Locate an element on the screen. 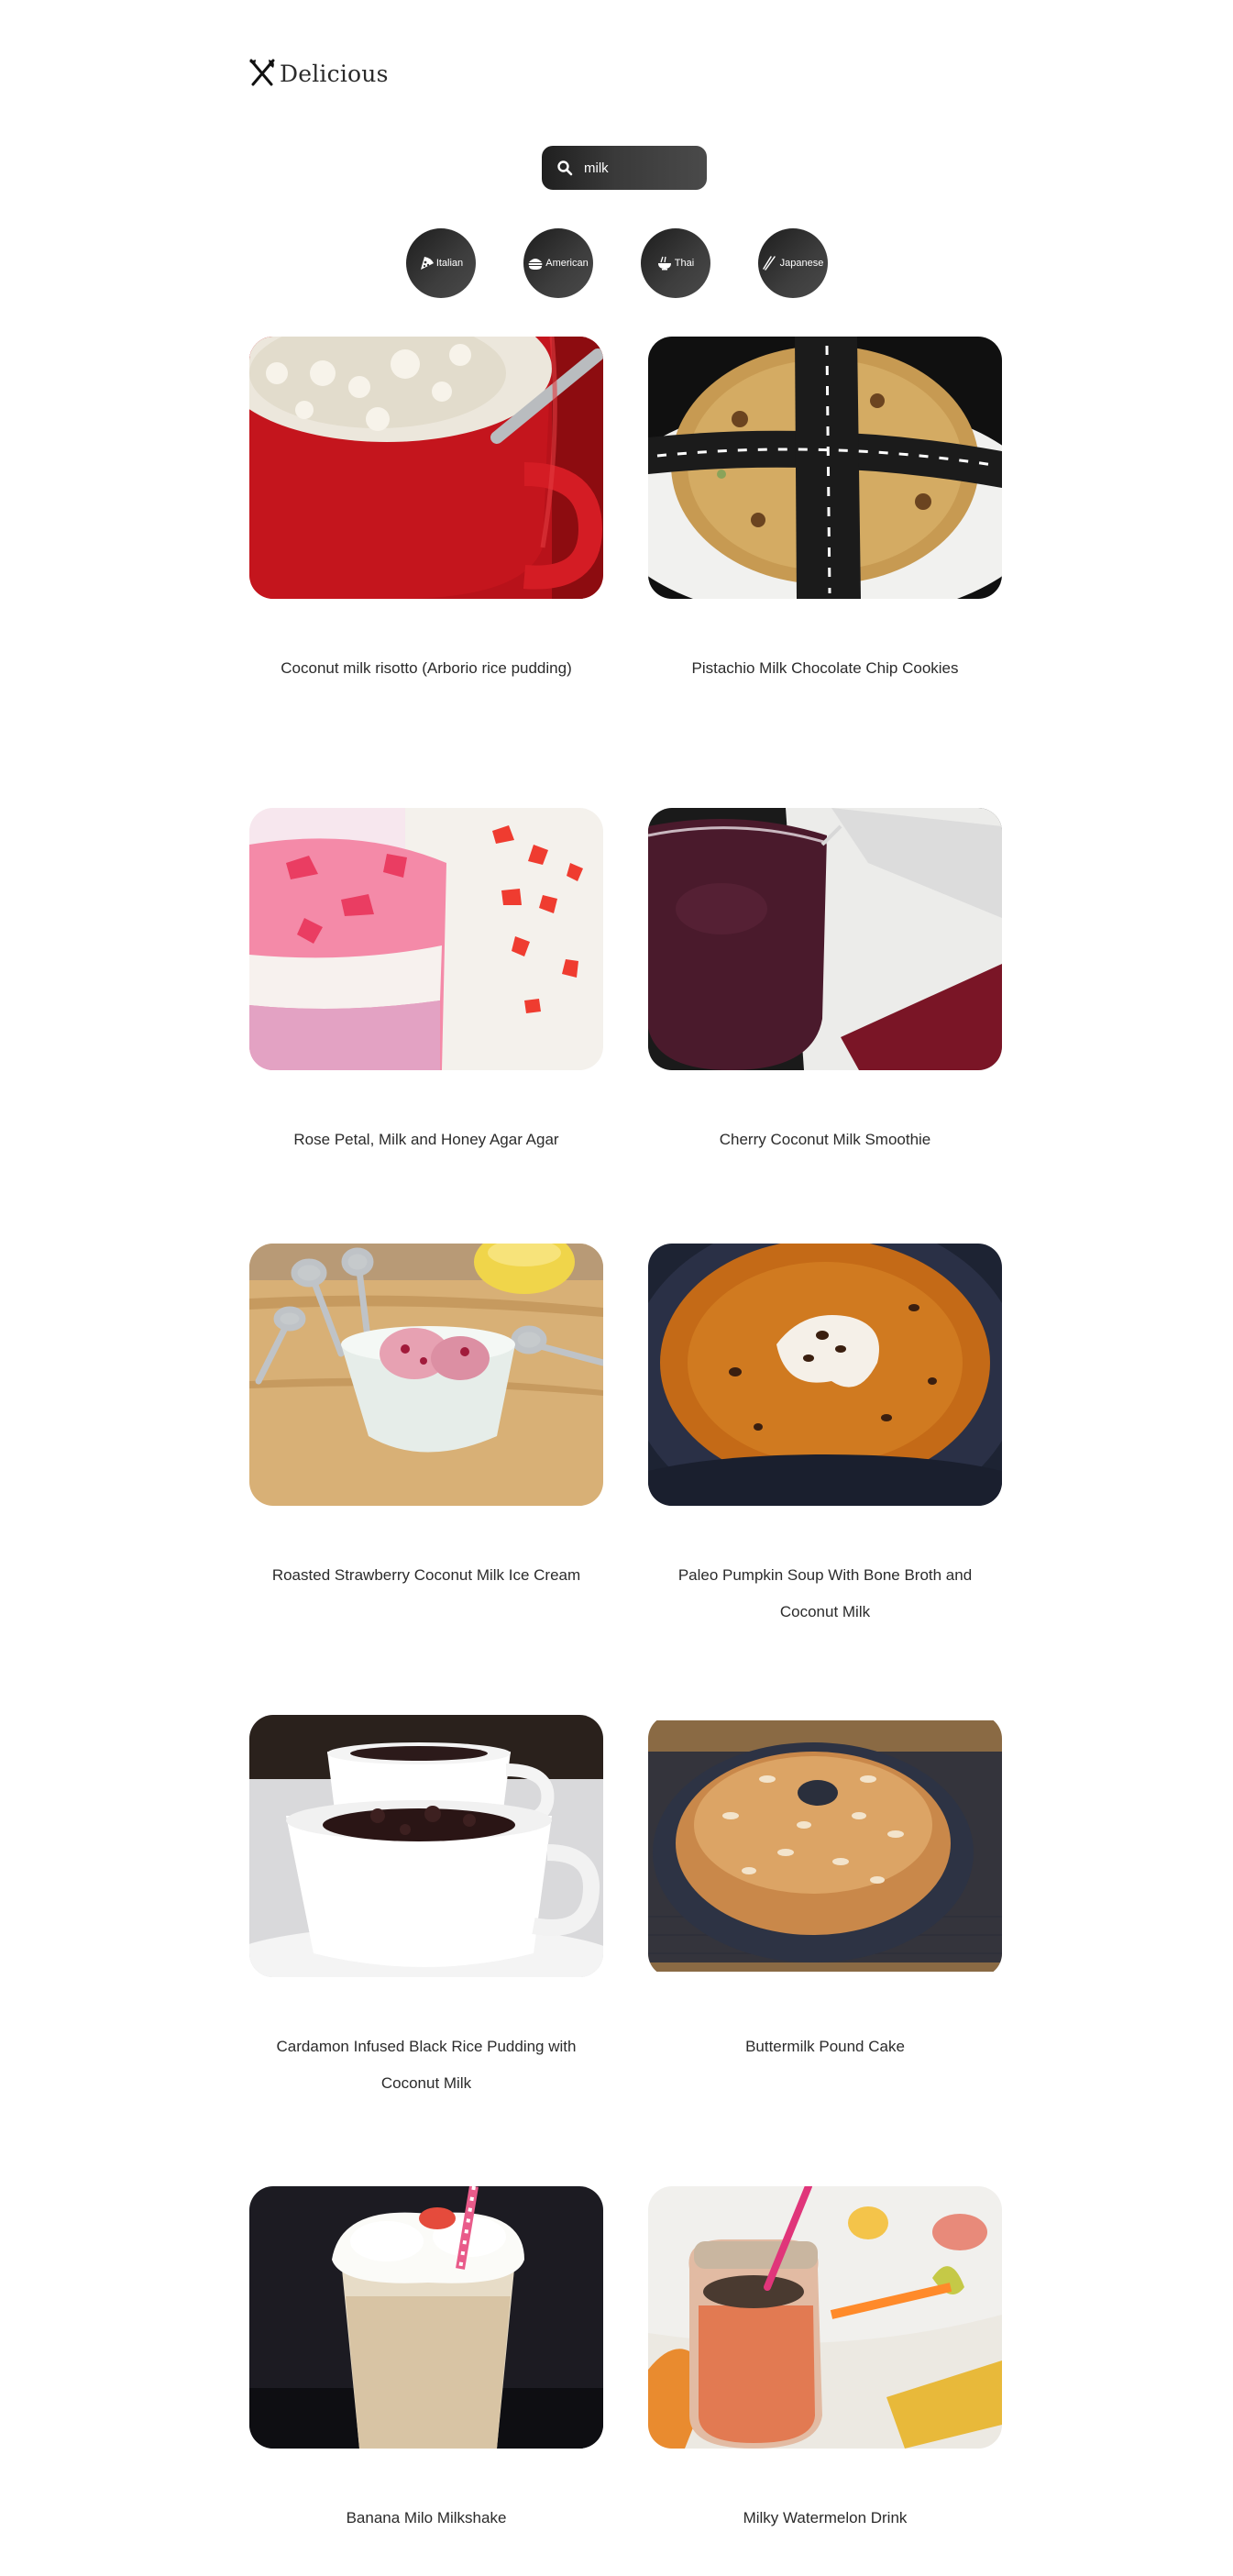  recipe-title: Buttermilk Pound Cake is located at coordinates (825, 2047).